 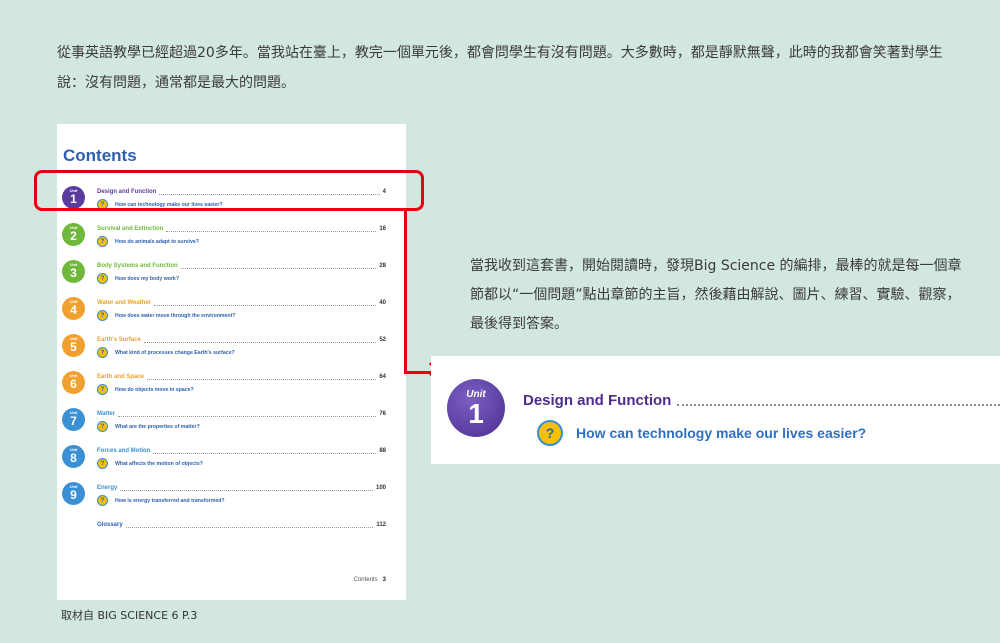 What do you see at coordinates (382, 266) in the screenshot?
I see `chapter-page: 28` at bounding box center [382, 266].